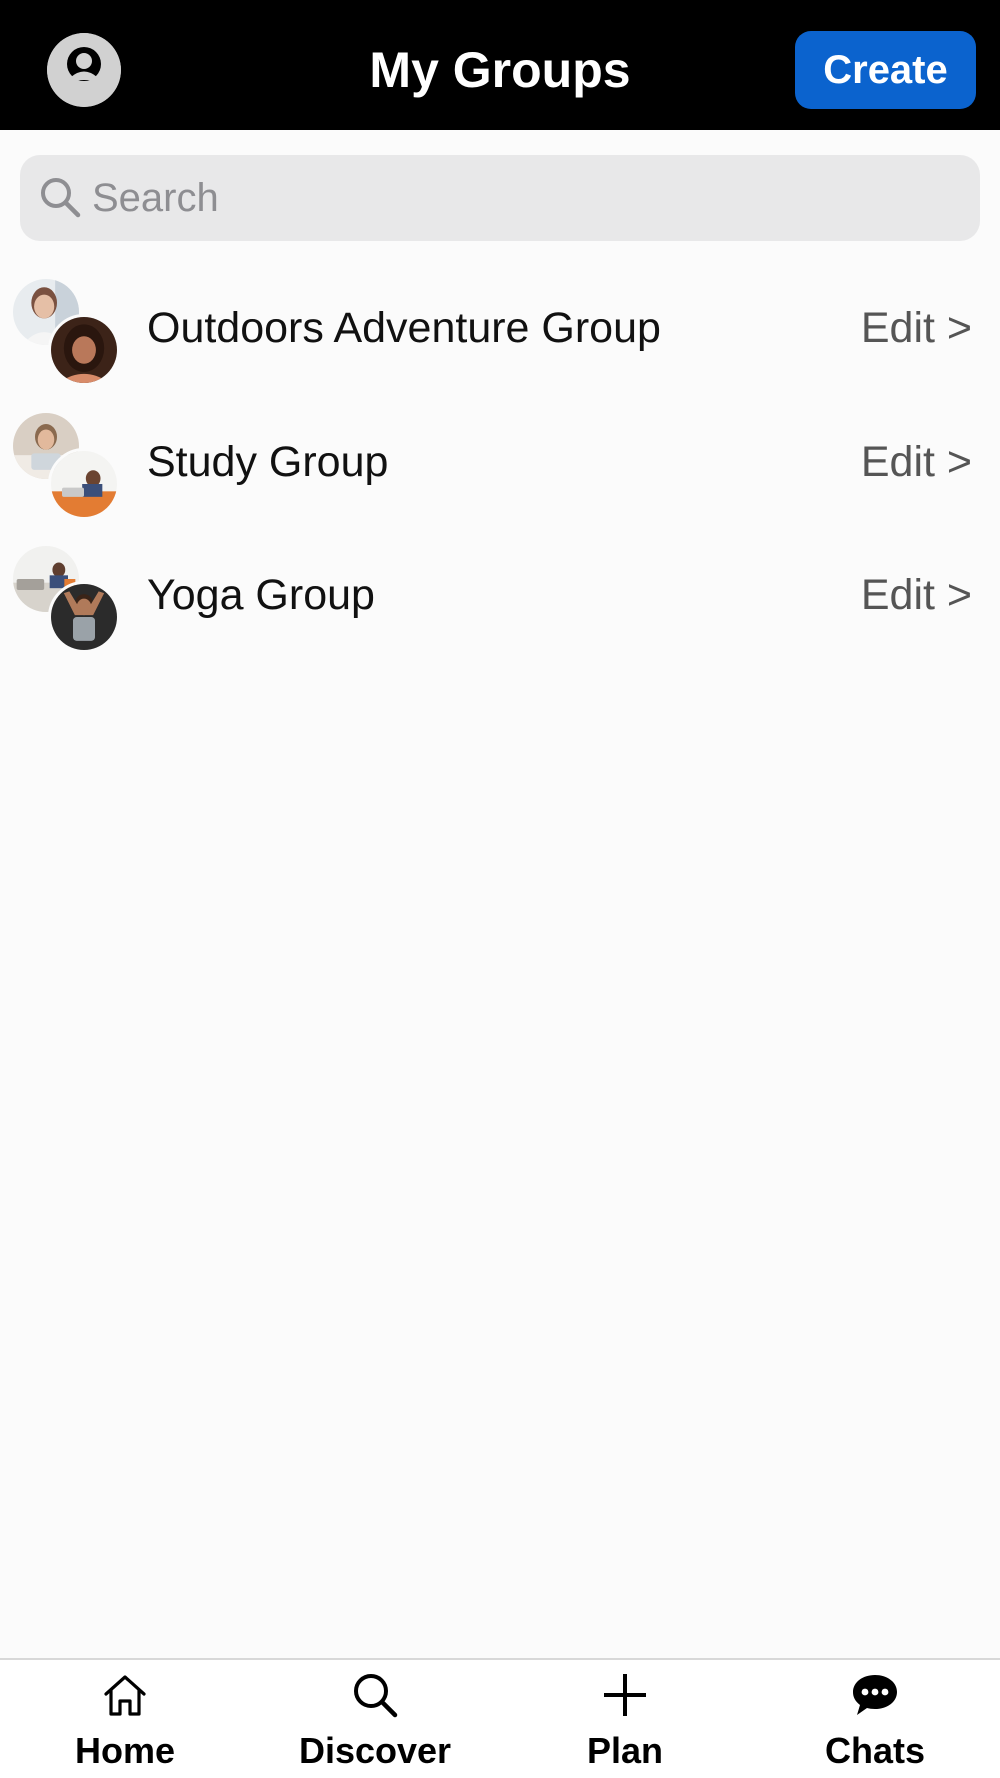  Describe the element at coordinates (500, 470) in the screenshot. I see `group-row-study: Study Group Edit >` at that location.